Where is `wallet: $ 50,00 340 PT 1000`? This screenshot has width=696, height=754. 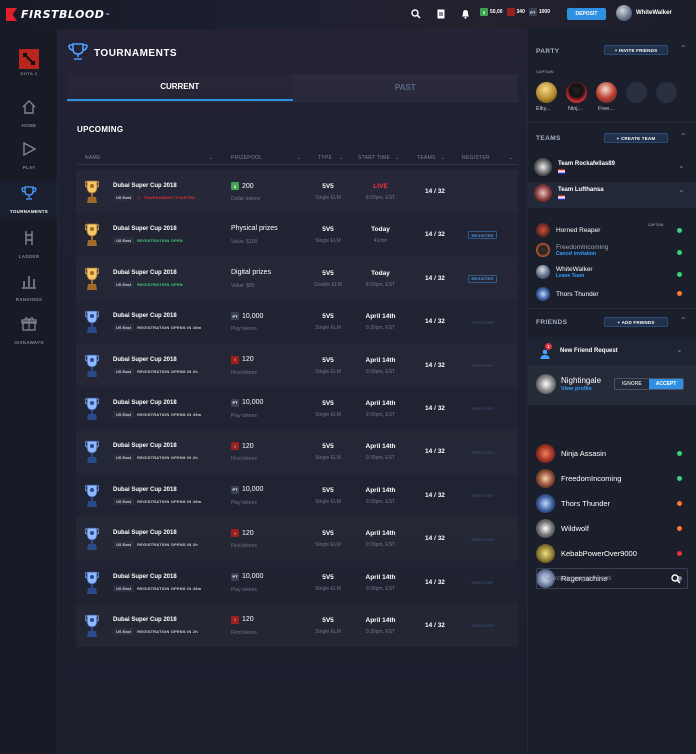
wallet: $ 50,00 340 PT 1000 is located at coordinates (515, 12).